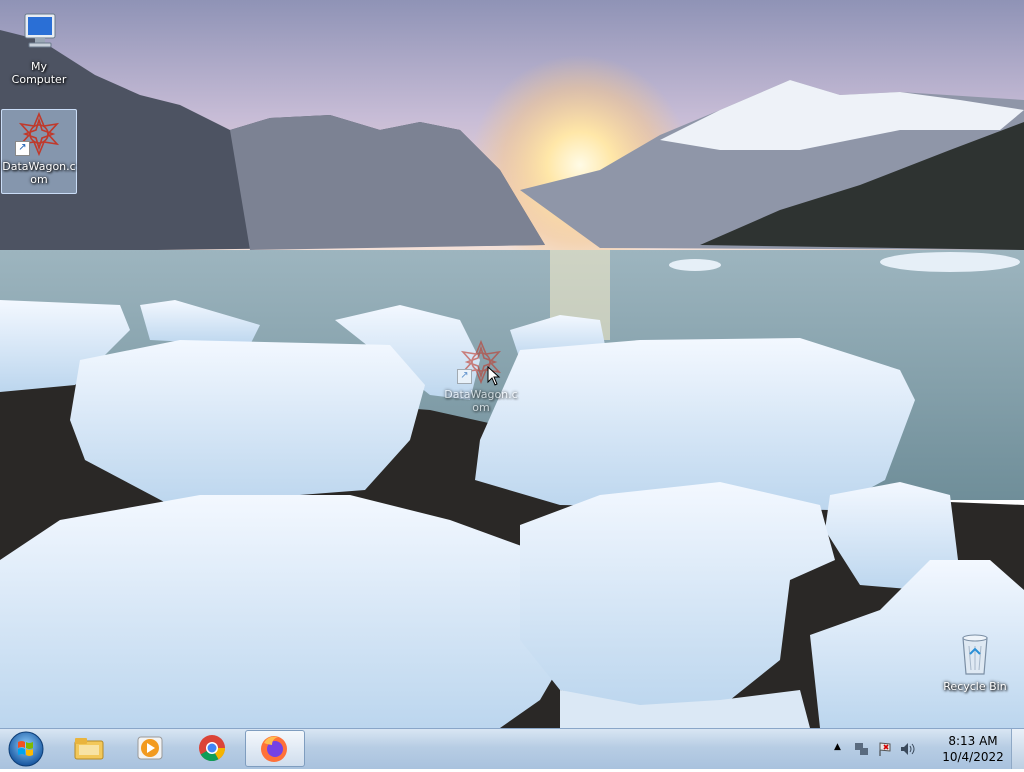 The width and height of the screenshot is (1024, 772). Describe the element at coordinates (973, 757) in the screenshot. I see `clock-date: 10/4/2022` at that location.